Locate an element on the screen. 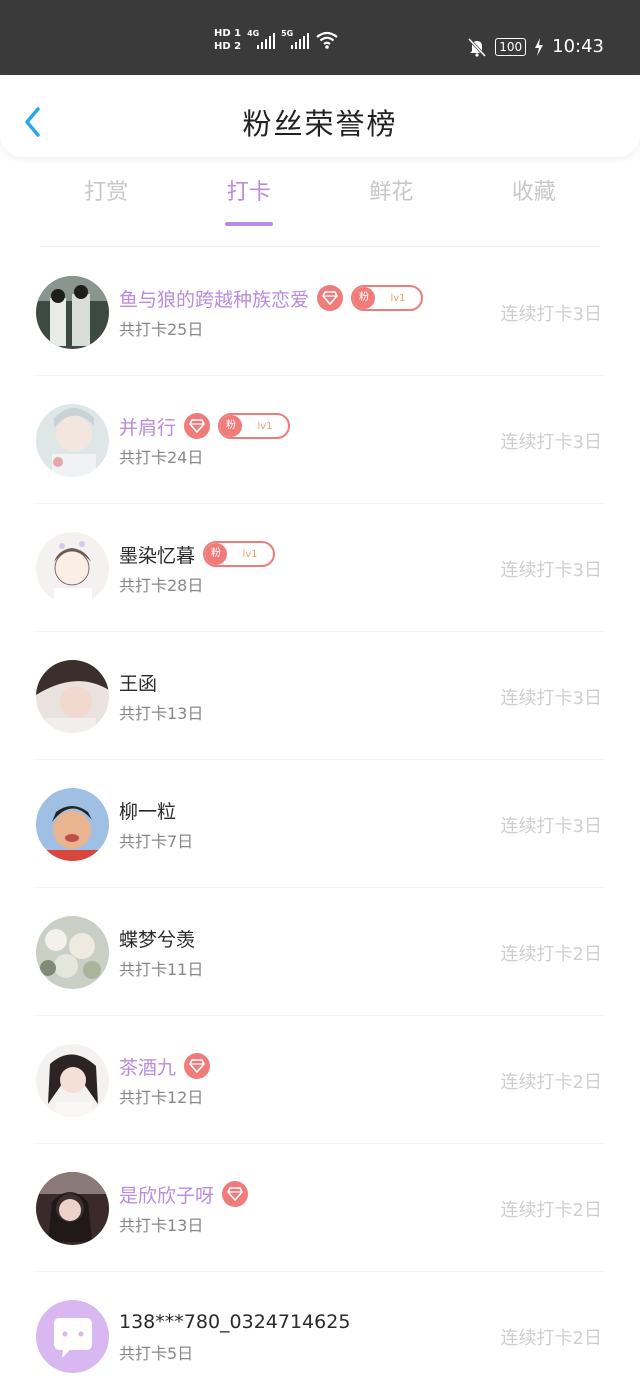  list-item: 并肩行 粉 lv1 共打卡24日 连续打卡3日 is located at coordinates (320, 440).